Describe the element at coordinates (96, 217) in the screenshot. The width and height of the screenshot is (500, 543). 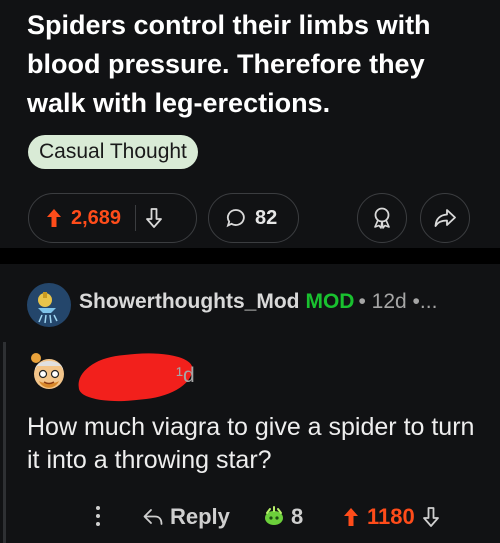
I see `post-score: 2,689` at that location.